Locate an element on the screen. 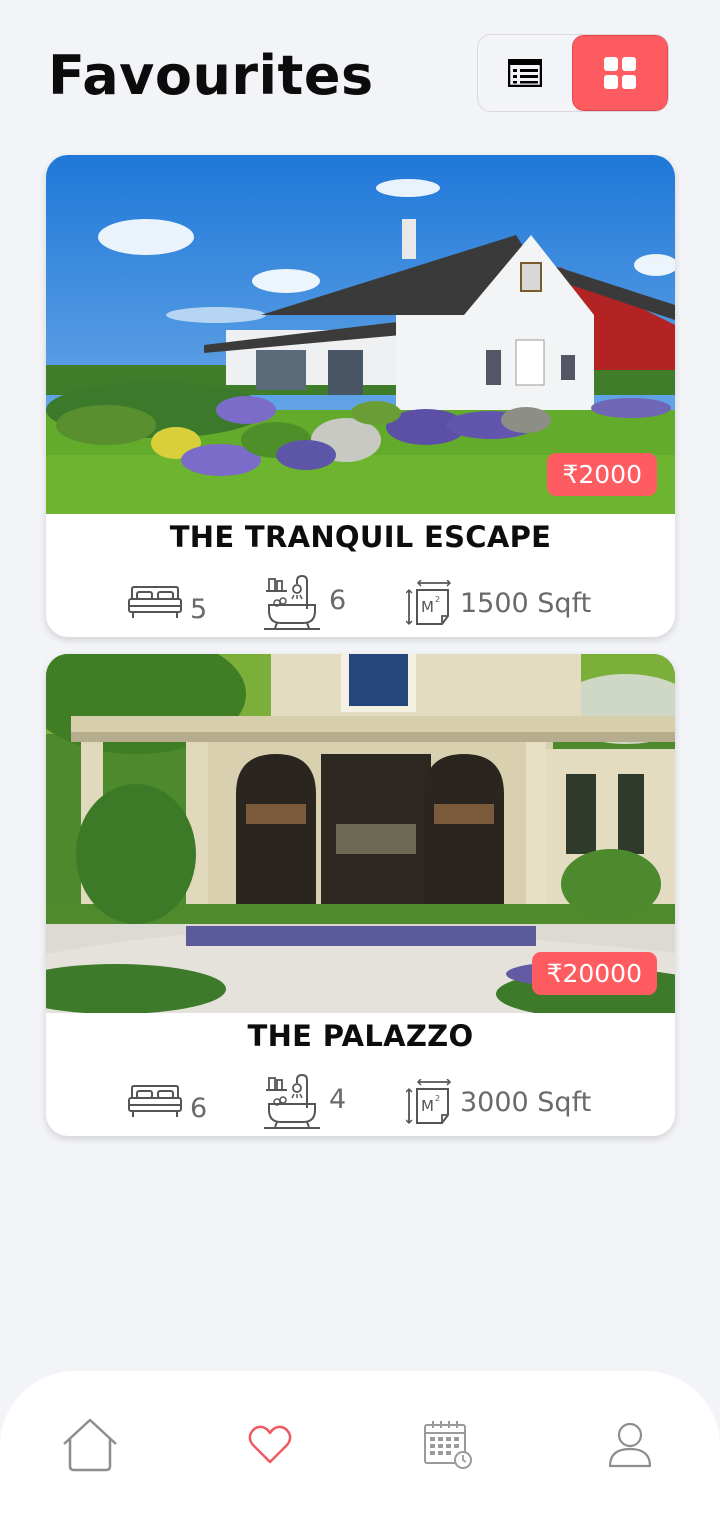  home-icon is located at coordinates (90, 1445).